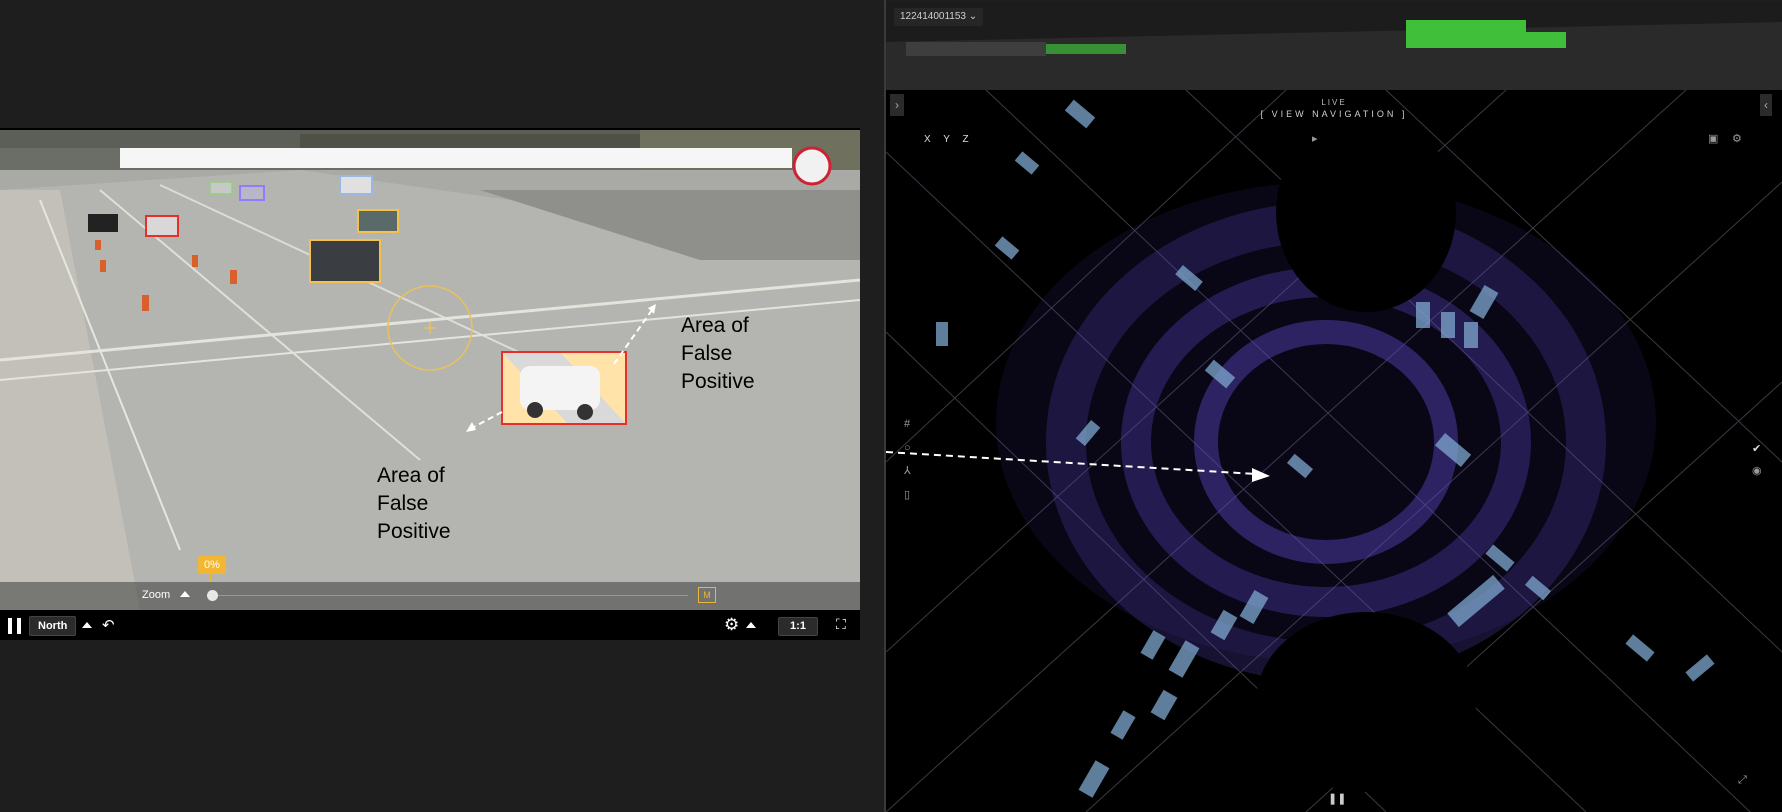  I want to click on view-direction-label: North, so click(53, 626).